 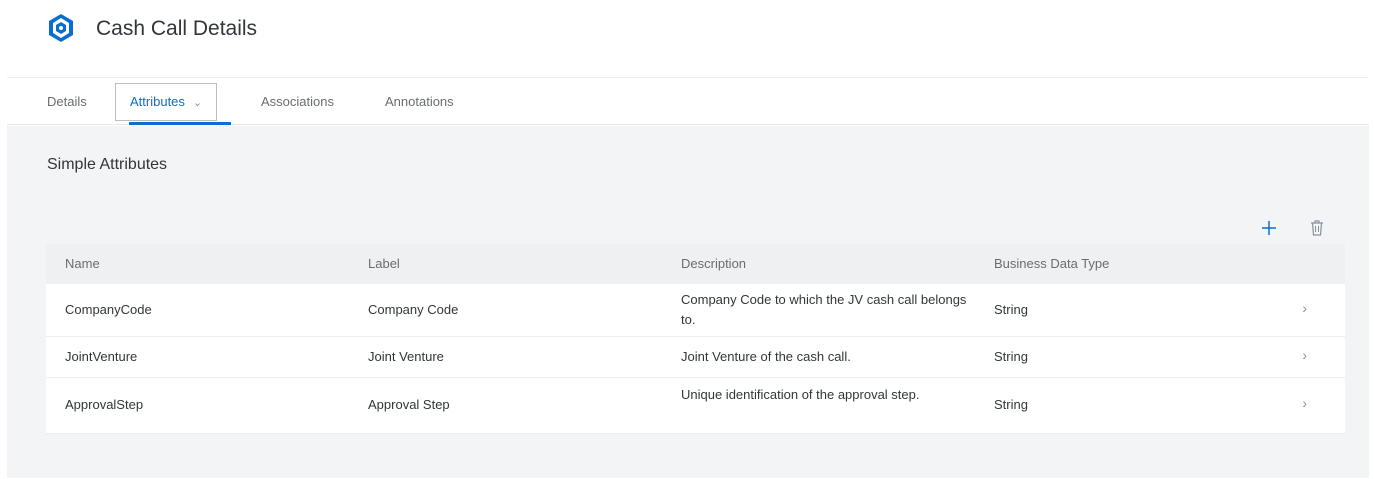 I want to click on tab-details: Details, so click(x=67, y=102).